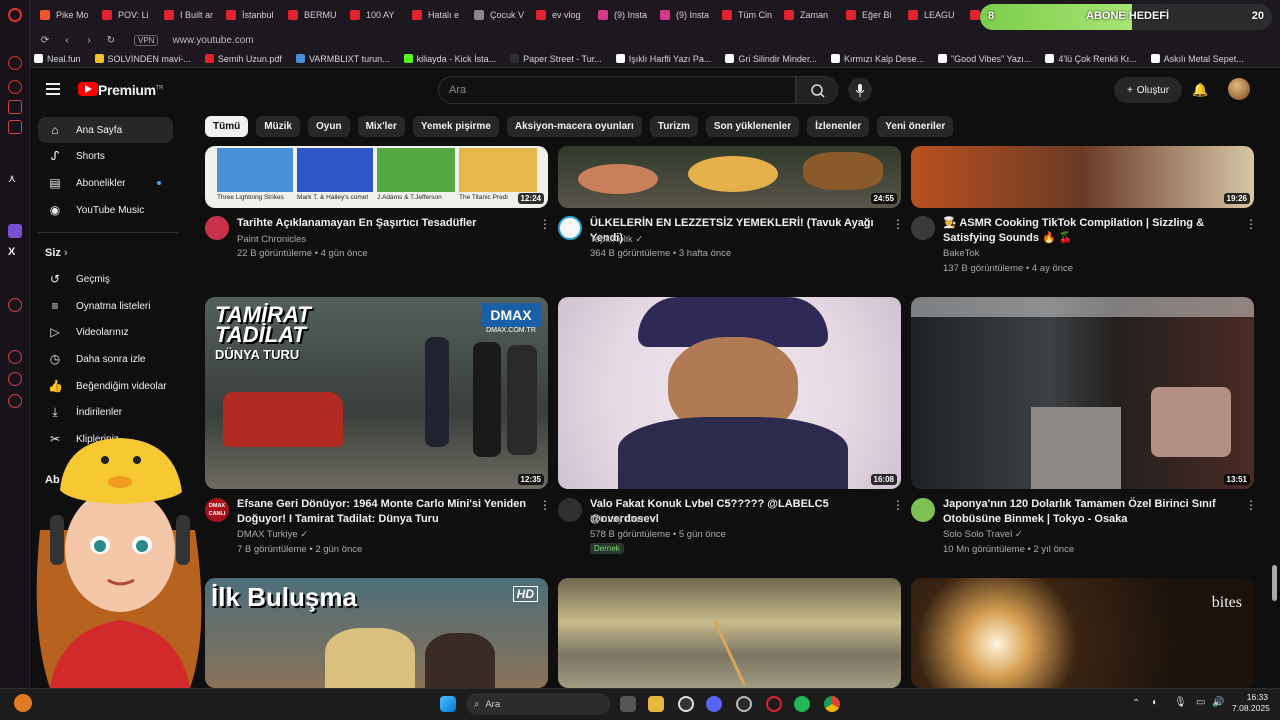  What do you see at coordinates (312, 15) in the screenshot?
I see `browser-tab: BERMU` at bounding box center [312, 15].